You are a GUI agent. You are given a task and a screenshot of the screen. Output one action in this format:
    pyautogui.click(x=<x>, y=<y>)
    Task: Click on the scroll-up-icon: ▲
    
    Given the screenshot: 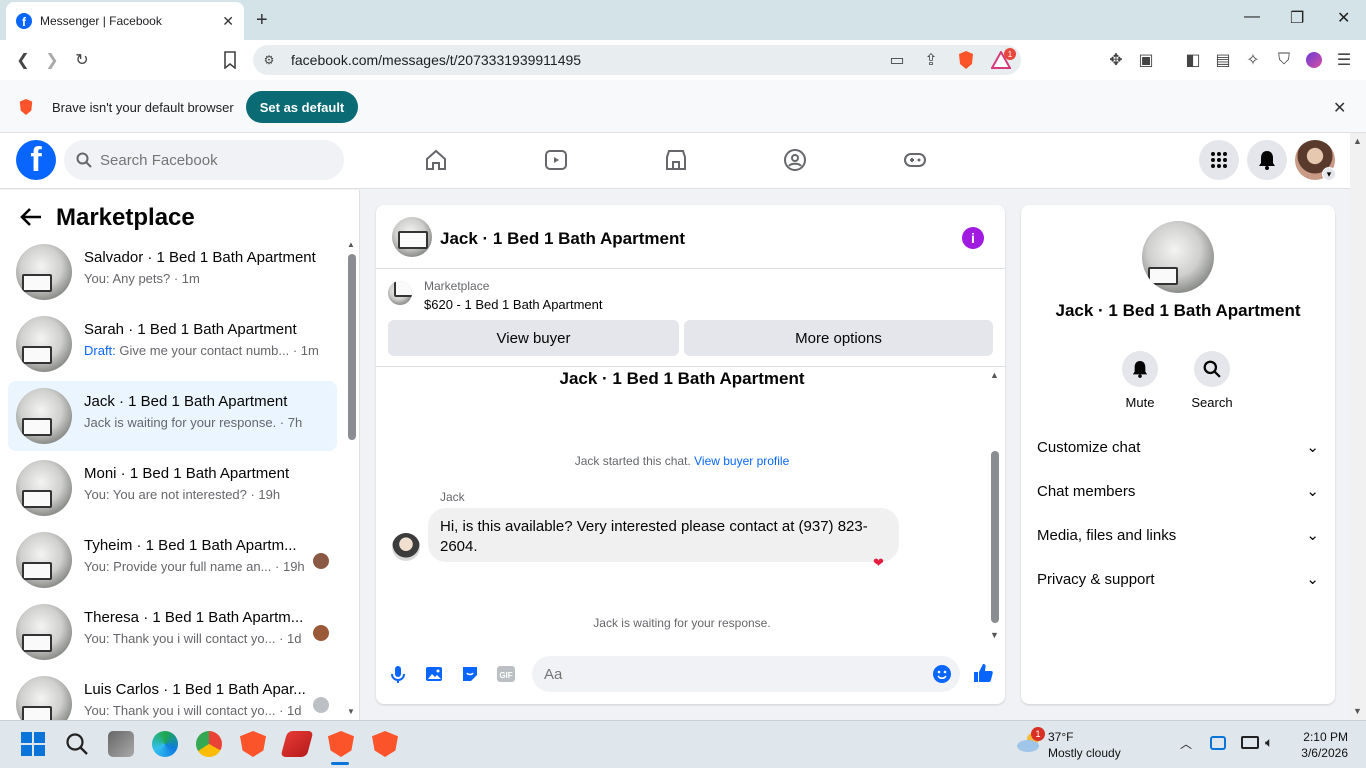 What is the action you would take?
    pyautogui.click(x=351, y=244)
    